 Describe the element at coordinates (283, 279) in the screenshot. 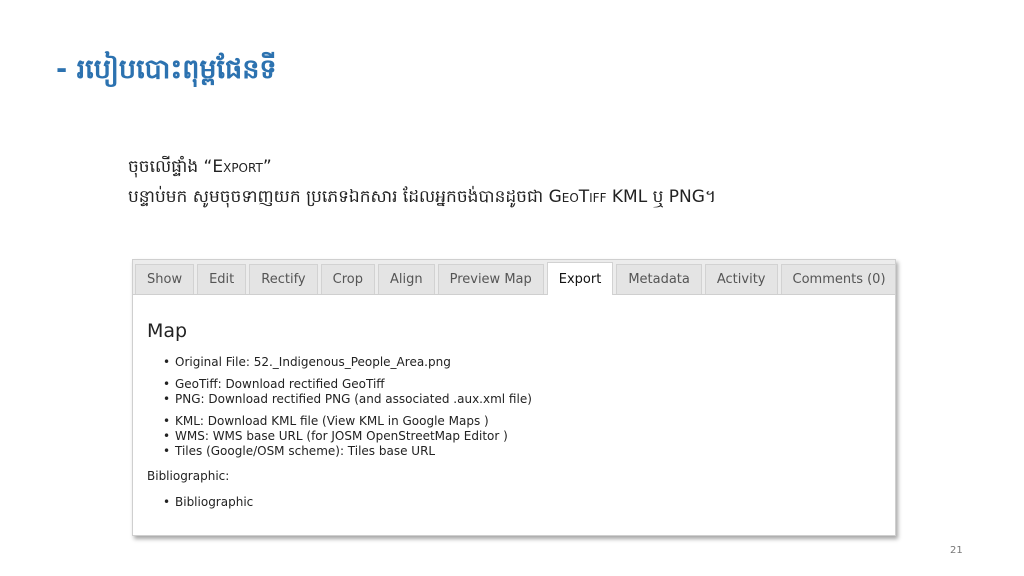

I see `tab-rectify: Rectify` at that location.